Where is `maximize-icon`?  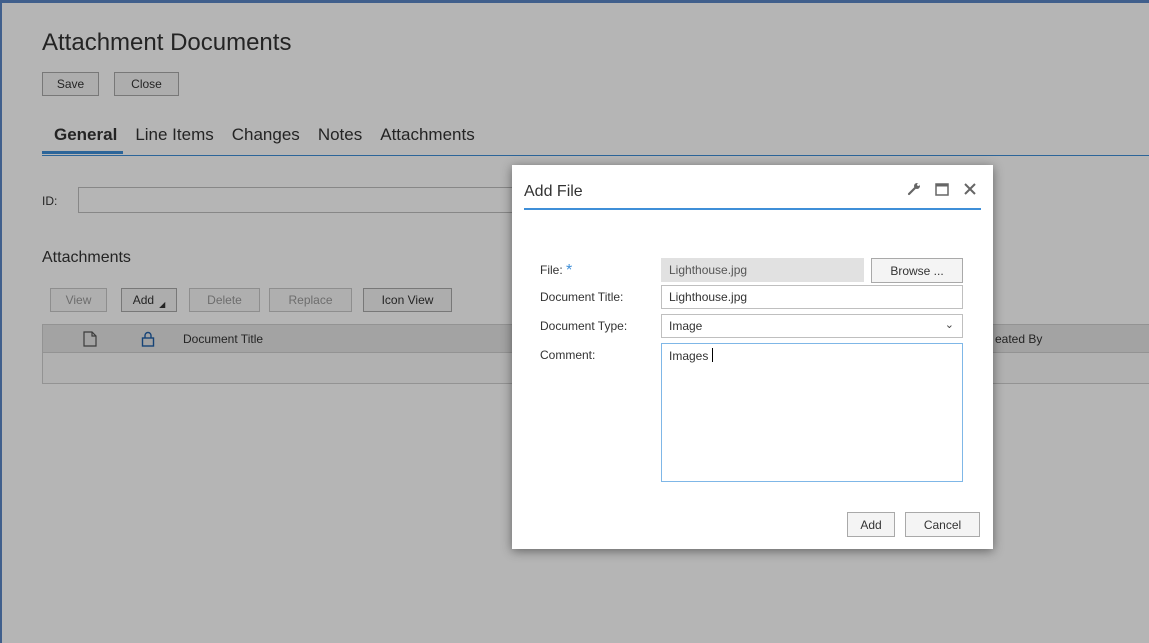
maximize-icon is located at coordinates (942, 191).